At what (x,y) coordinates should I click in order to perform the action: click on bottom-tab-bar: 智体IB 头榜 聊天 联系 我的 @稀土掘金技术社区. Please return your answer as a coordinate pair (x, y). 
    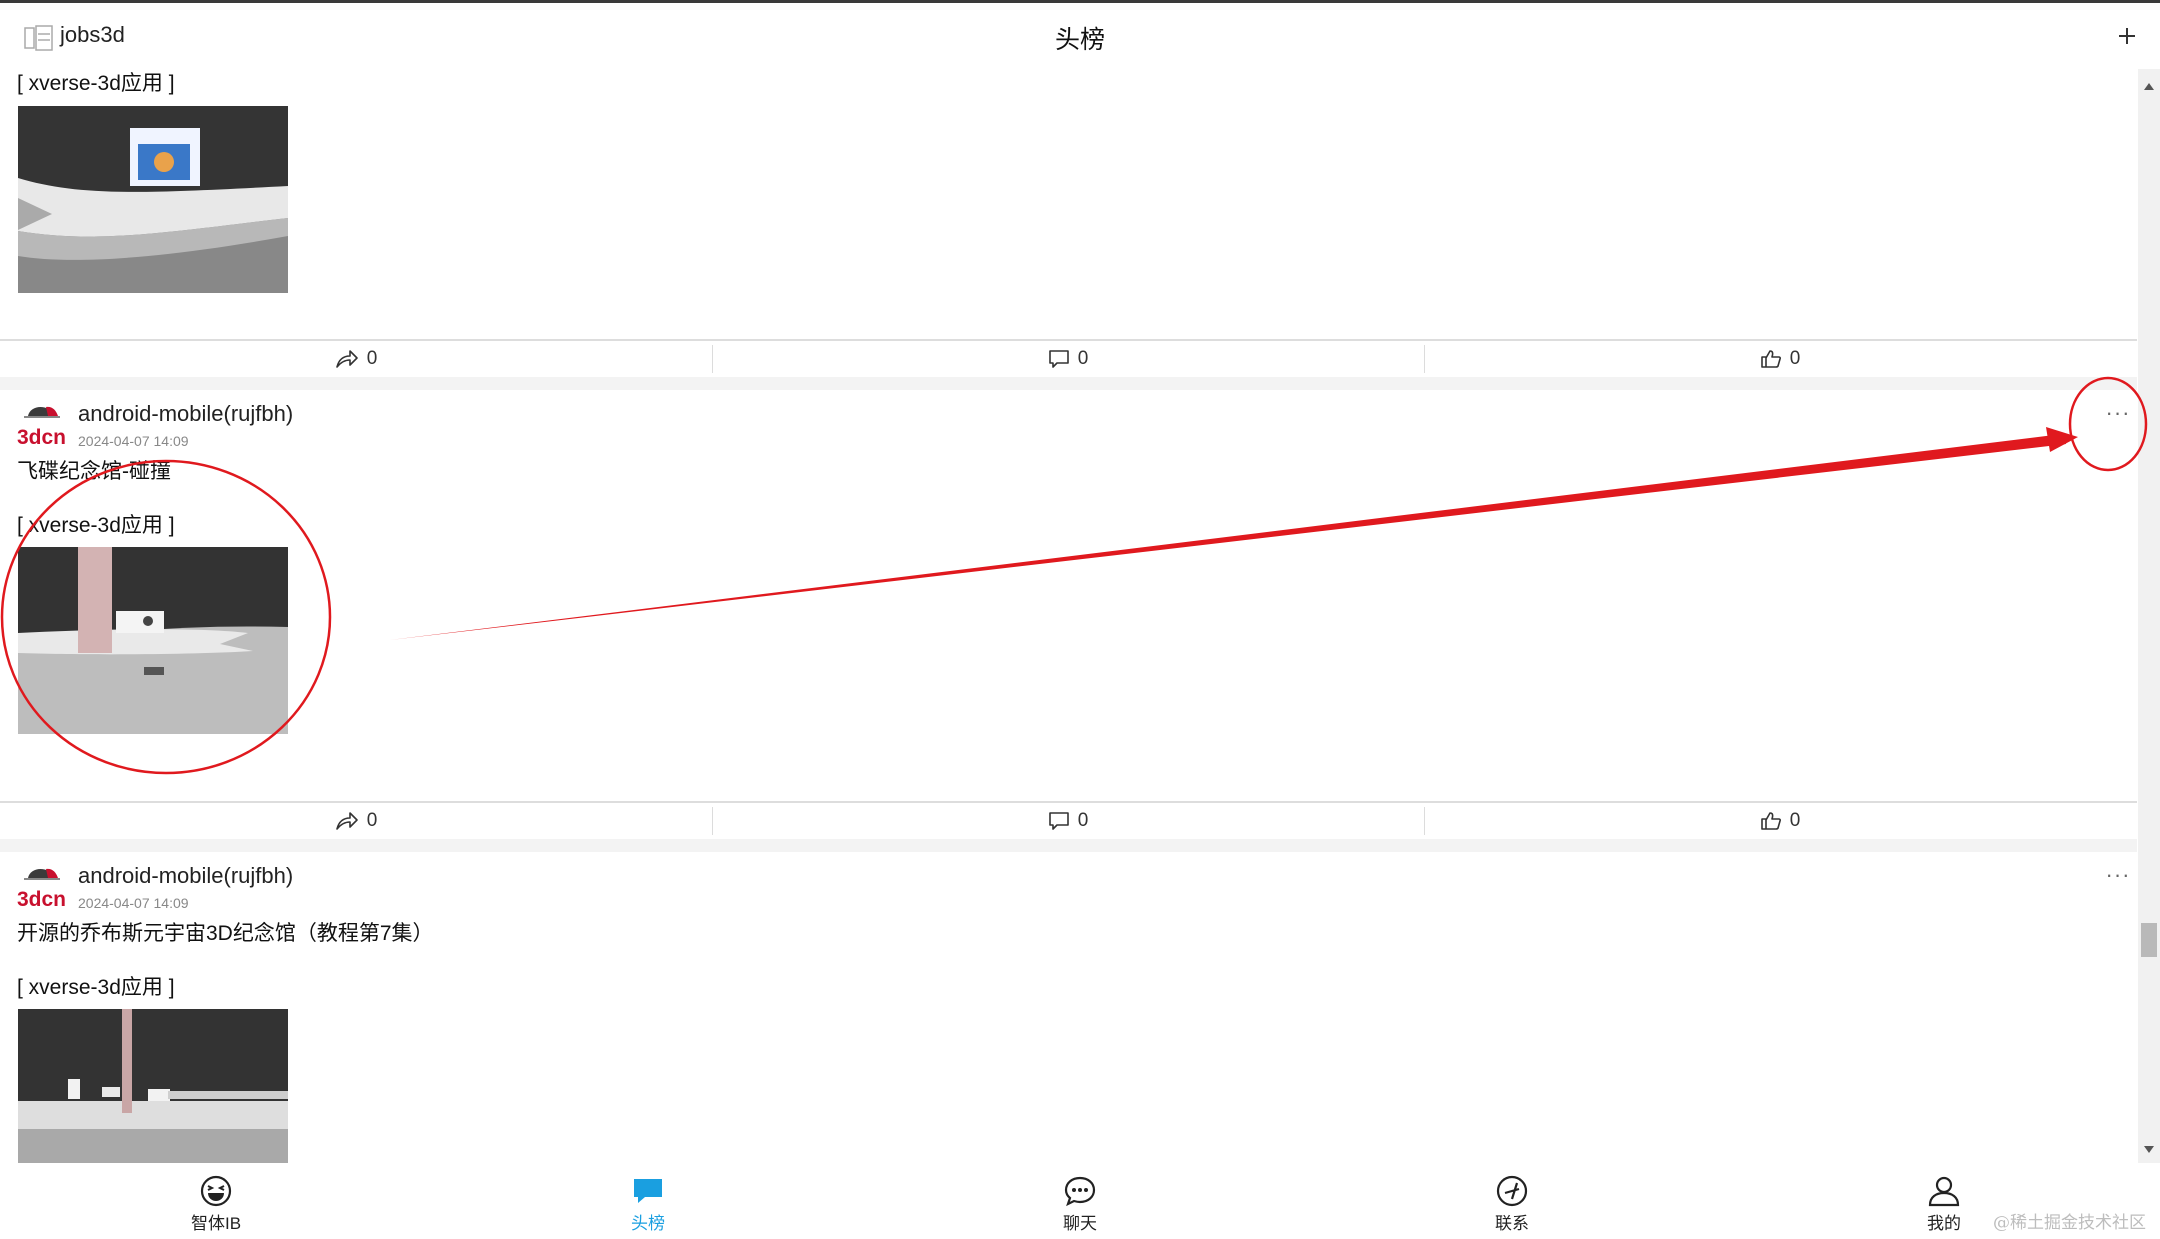
    Looking at the image, I should click on (1080, 1201).